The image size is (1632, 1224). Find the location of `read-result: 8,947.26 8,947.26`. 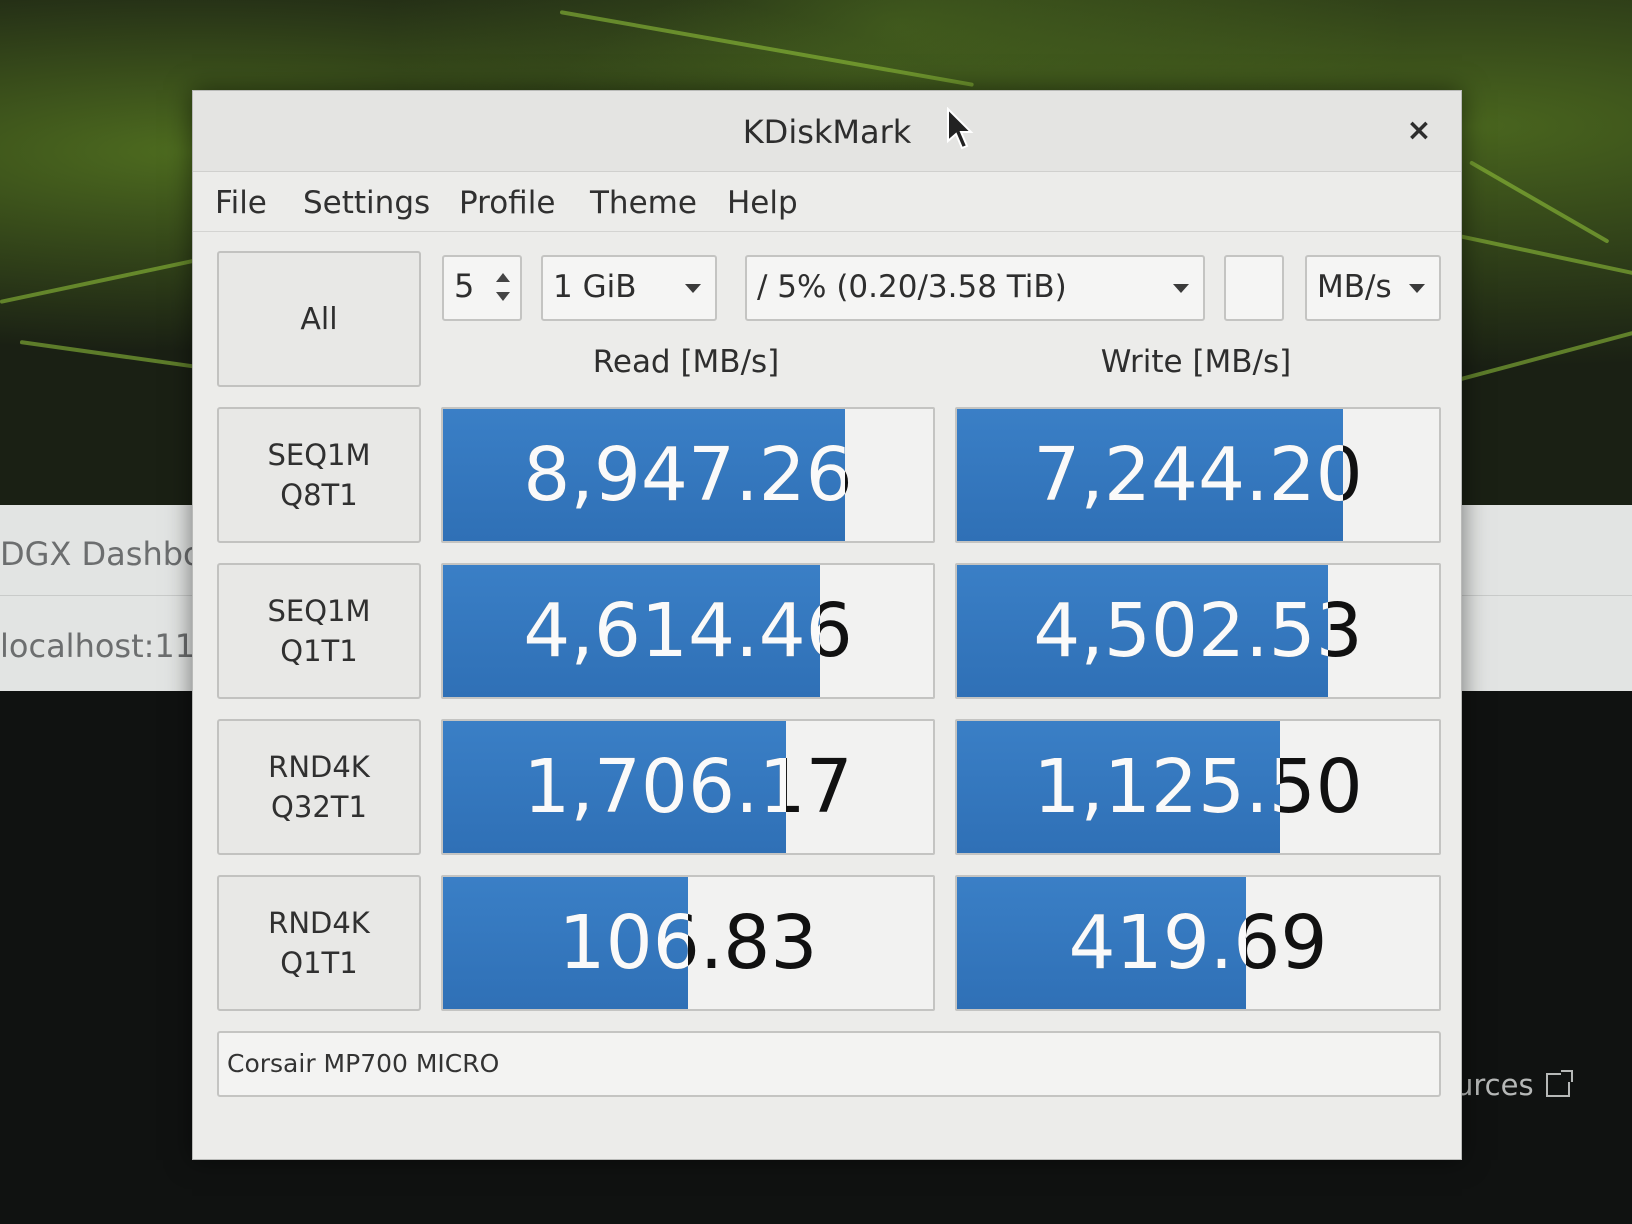

read-result: 8,947.26 8,947.26 is located at coordinates (688, 475).